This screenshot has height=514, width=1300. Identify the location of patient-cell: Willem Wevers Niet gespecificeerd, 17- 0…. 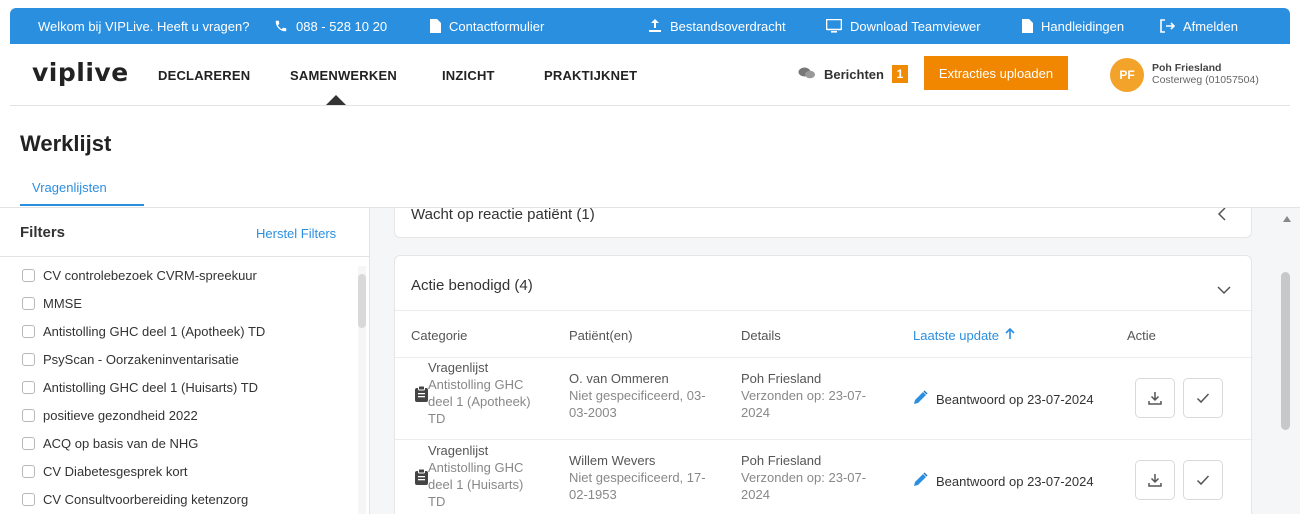
(637, 477).